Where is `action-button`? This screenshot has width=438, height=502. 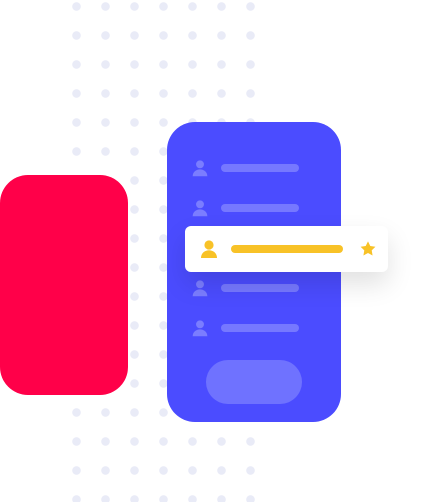 action-button is located at coordinates (254, 382).